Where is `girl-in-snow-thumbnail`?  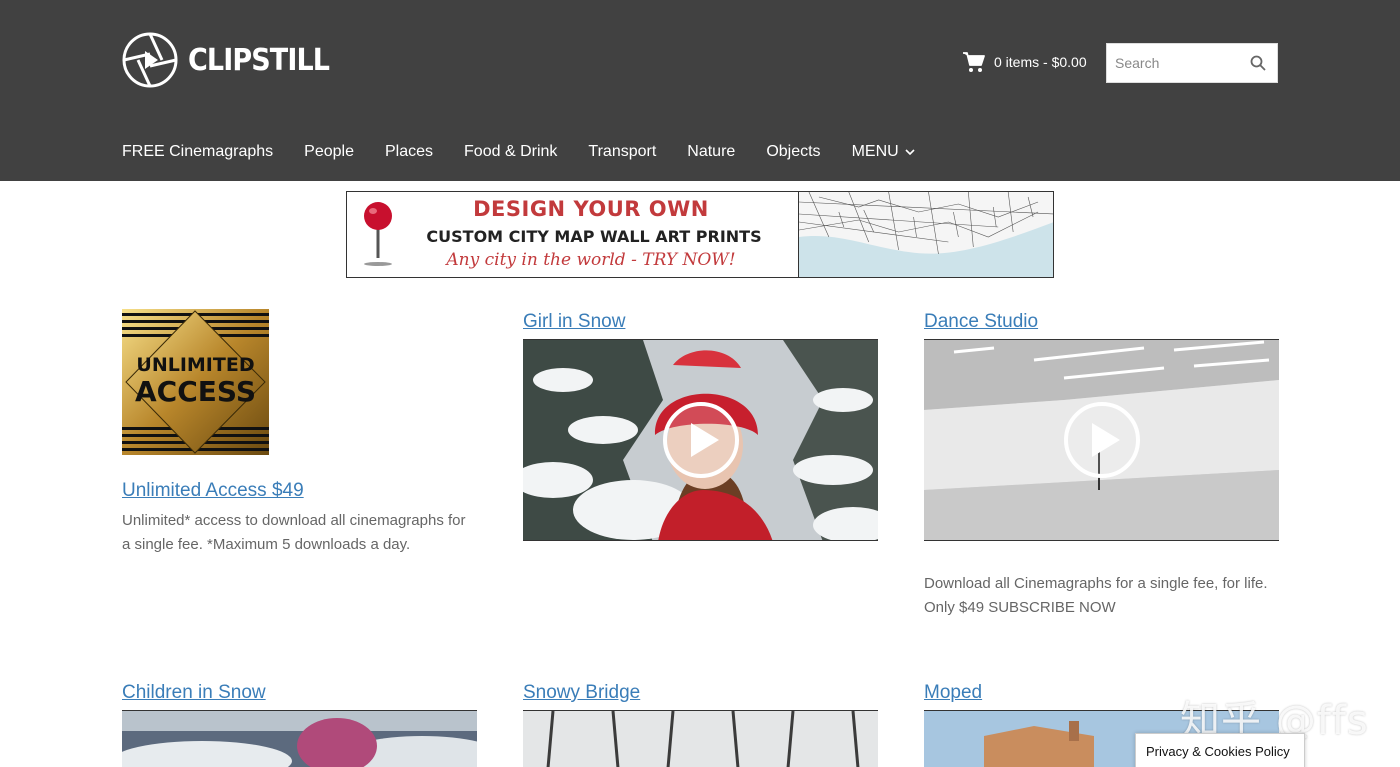 girl-in-snow-thumbnail is located at coordinates (700, 440).